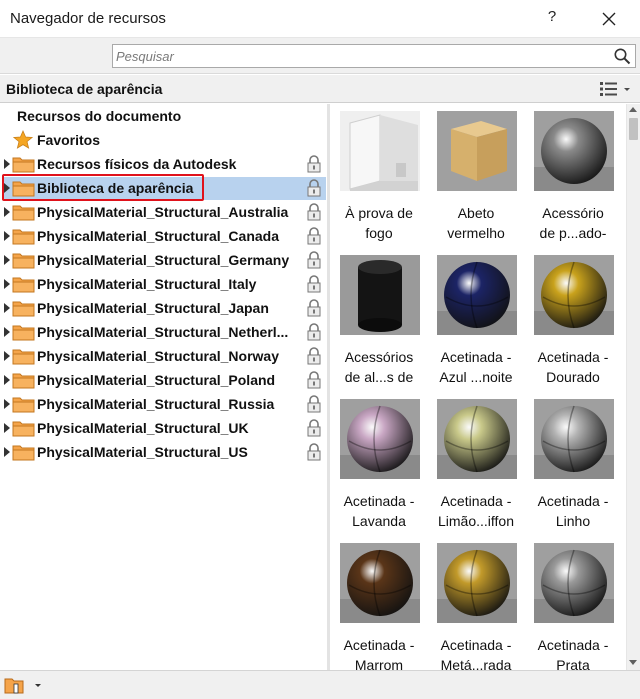  I want to click on view-options-button, so click(617, 89).